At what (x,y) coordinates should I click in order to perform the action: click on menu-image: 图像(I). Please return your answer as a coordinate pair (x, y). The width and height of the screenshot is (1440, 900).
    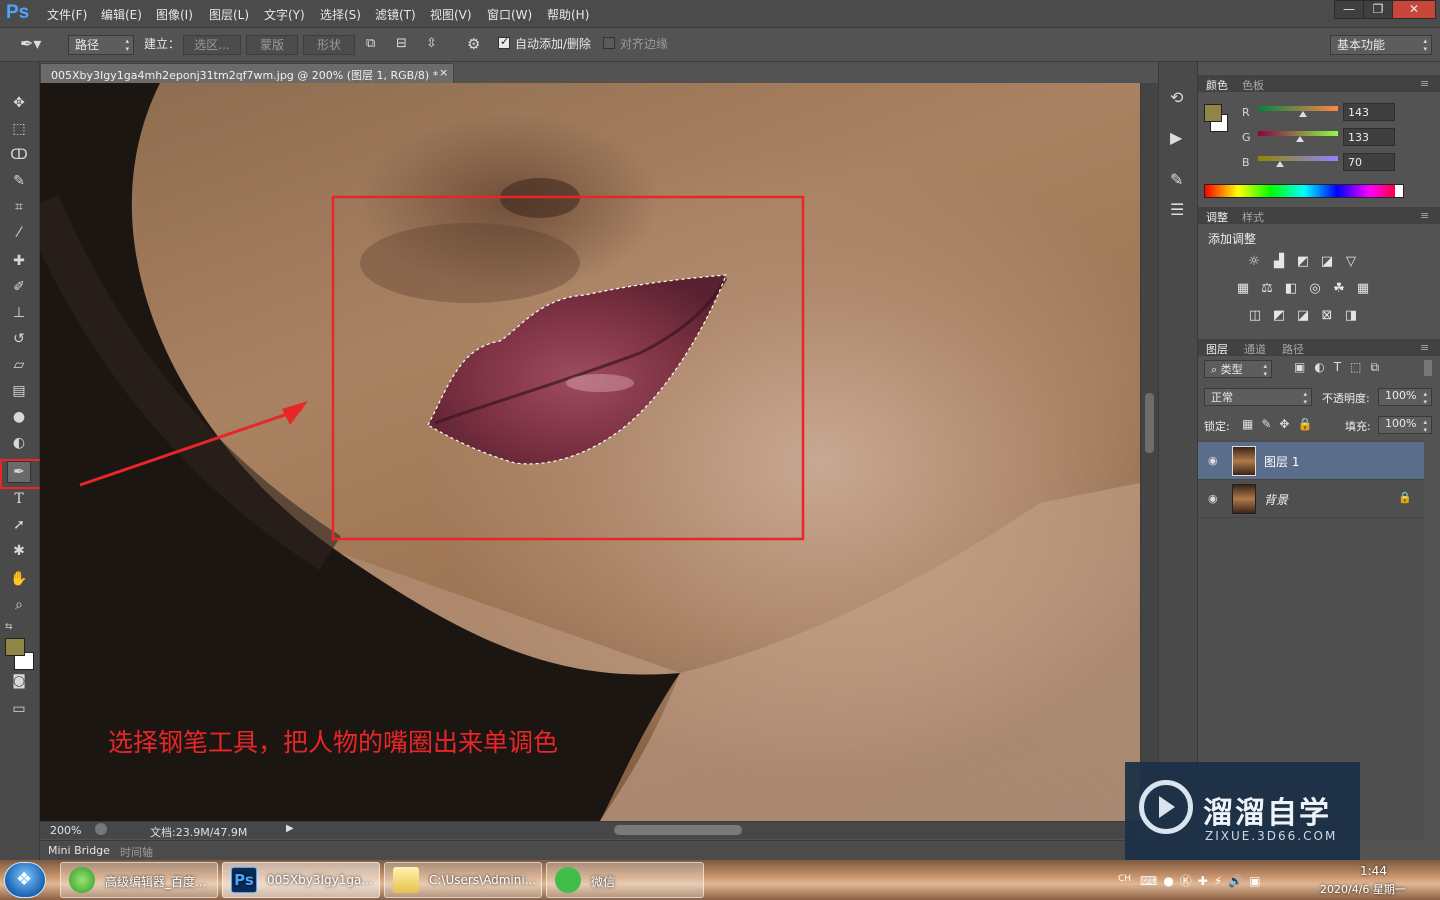
    Looking at the image, I should click on (174, 14).